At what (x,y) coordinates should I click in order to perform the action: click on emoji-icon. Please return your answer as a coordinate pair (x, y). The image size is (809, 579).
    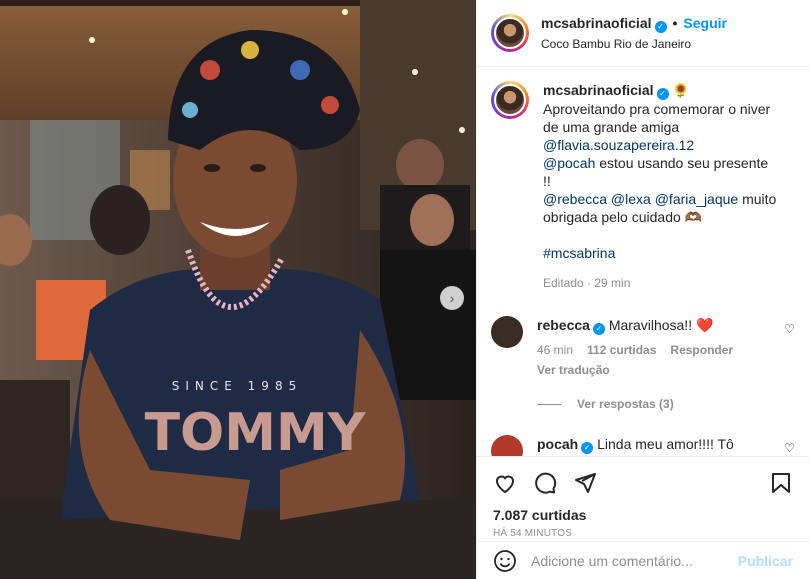
    Looking at the image, I should click on (505, 561).